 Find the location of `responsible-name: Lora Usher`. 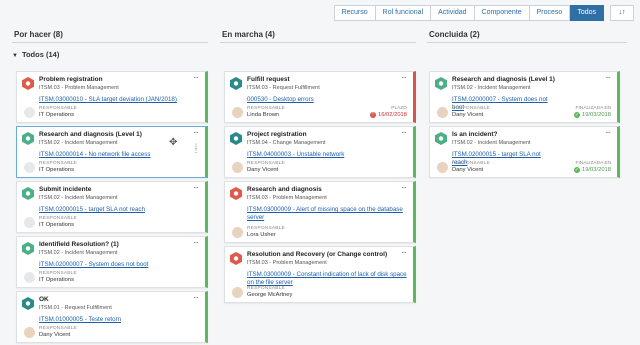

responsible-name: Lora Usher is located at coordinates (261, 235).